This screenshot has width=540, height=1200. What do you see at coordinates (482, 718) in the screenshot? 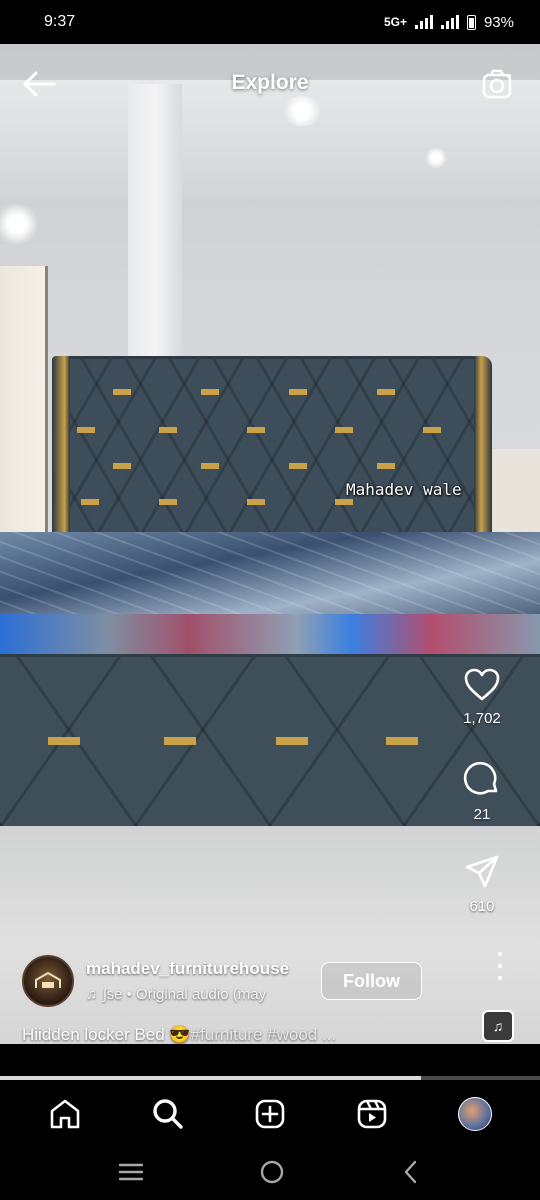
I see `like-count: 1,702` at bounding box center [482, 718].